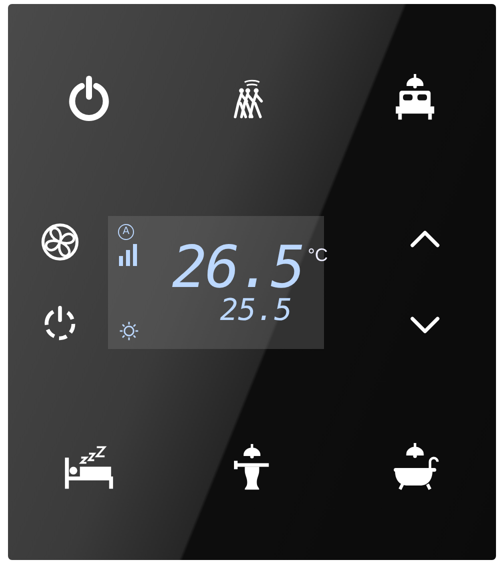 The width and height of the screenshot is (504, 564). I want to click on auto-mode-indicator: A, so click(126, 232).